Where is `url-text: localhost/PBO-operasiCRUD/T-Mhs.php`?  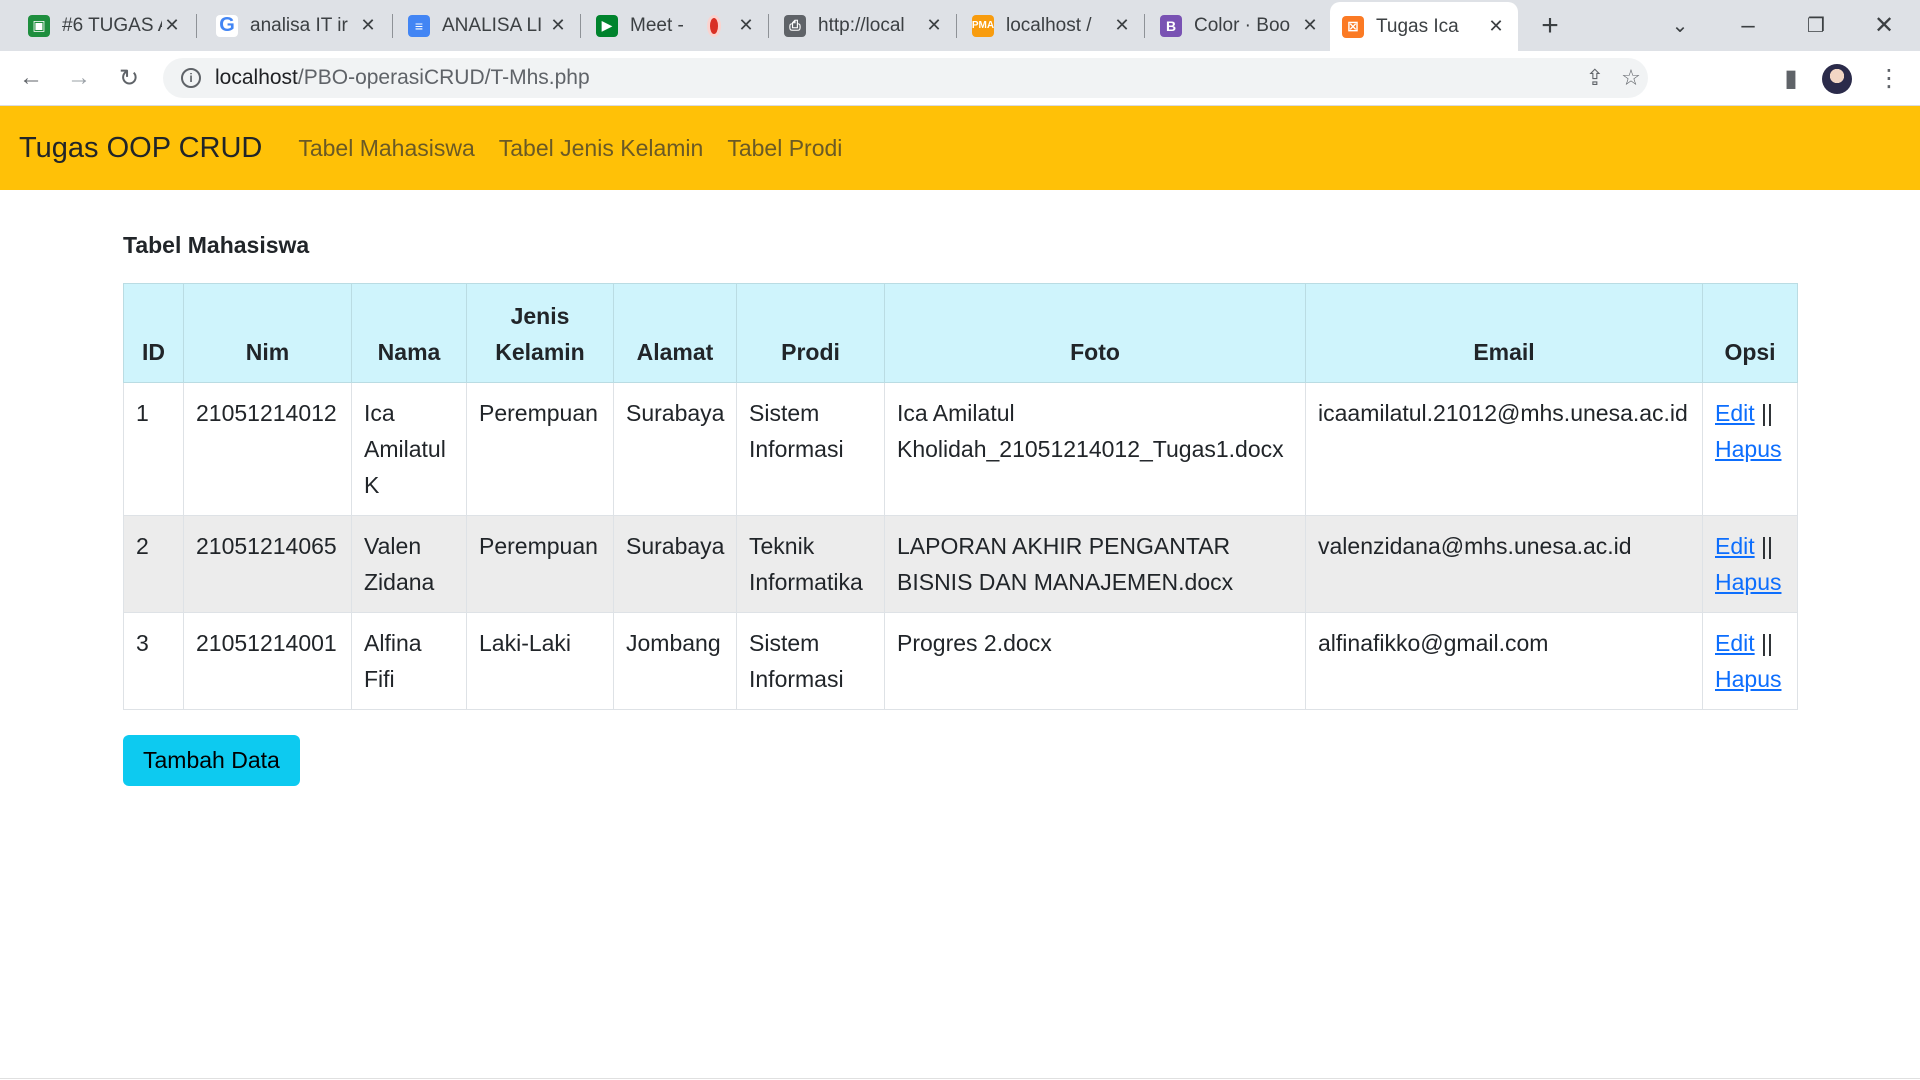
url-text: localhost/PBO-operasiCRUD/T-Mhs.php is located at coordinates (402, 78).